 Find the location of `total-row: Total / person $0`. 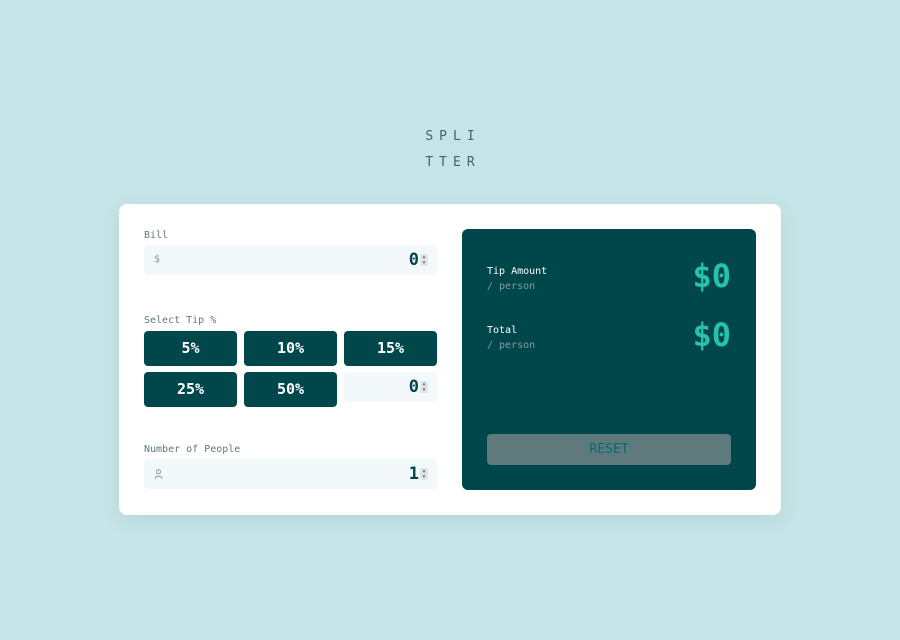

total-row: Total / person $0 is located at coordinates (609, 340).